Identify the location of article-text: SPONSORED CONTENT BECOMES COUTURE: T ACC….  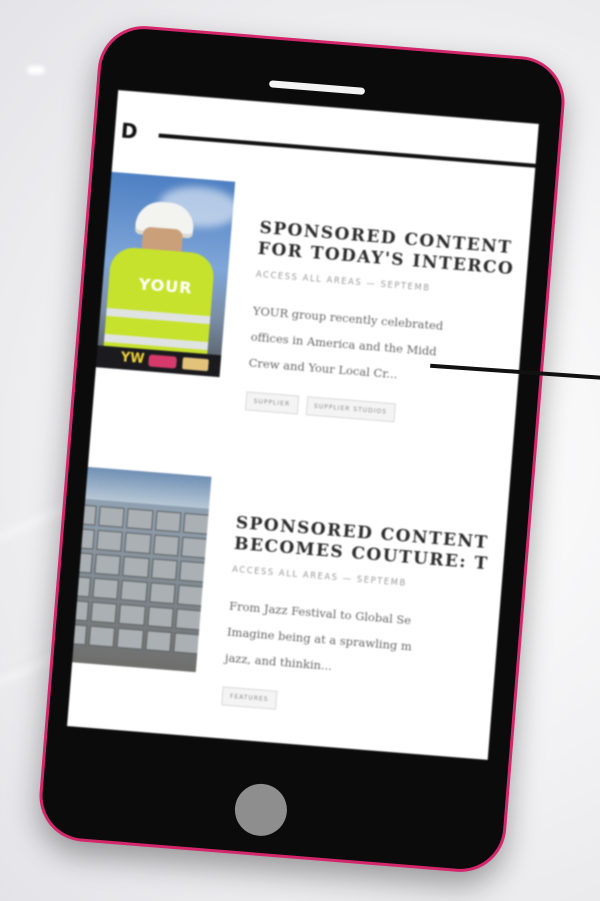
(373, 621).